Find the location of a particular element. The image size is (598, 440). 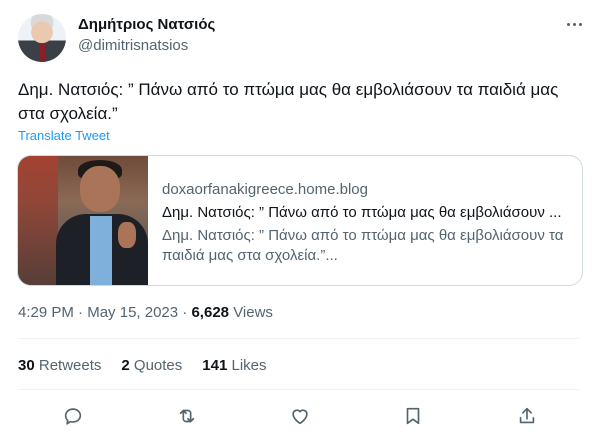

retweets-stat: 30 Retweets is located at coordinates (59, 365).